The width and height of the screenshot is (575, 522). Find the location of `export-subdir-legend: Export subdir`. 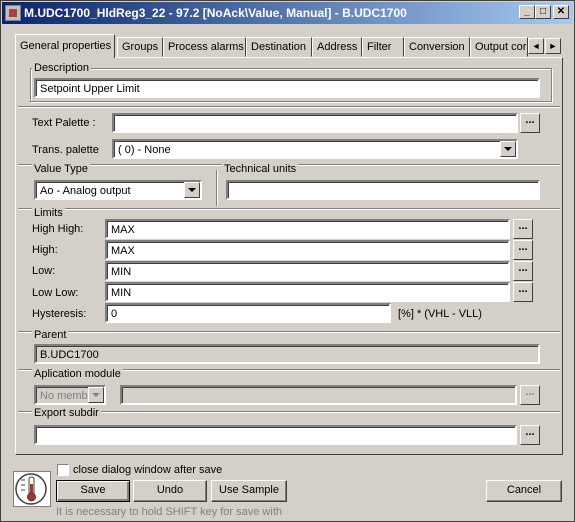

export-subdir-legend: Export subdir is located at coordinates (66, 413).